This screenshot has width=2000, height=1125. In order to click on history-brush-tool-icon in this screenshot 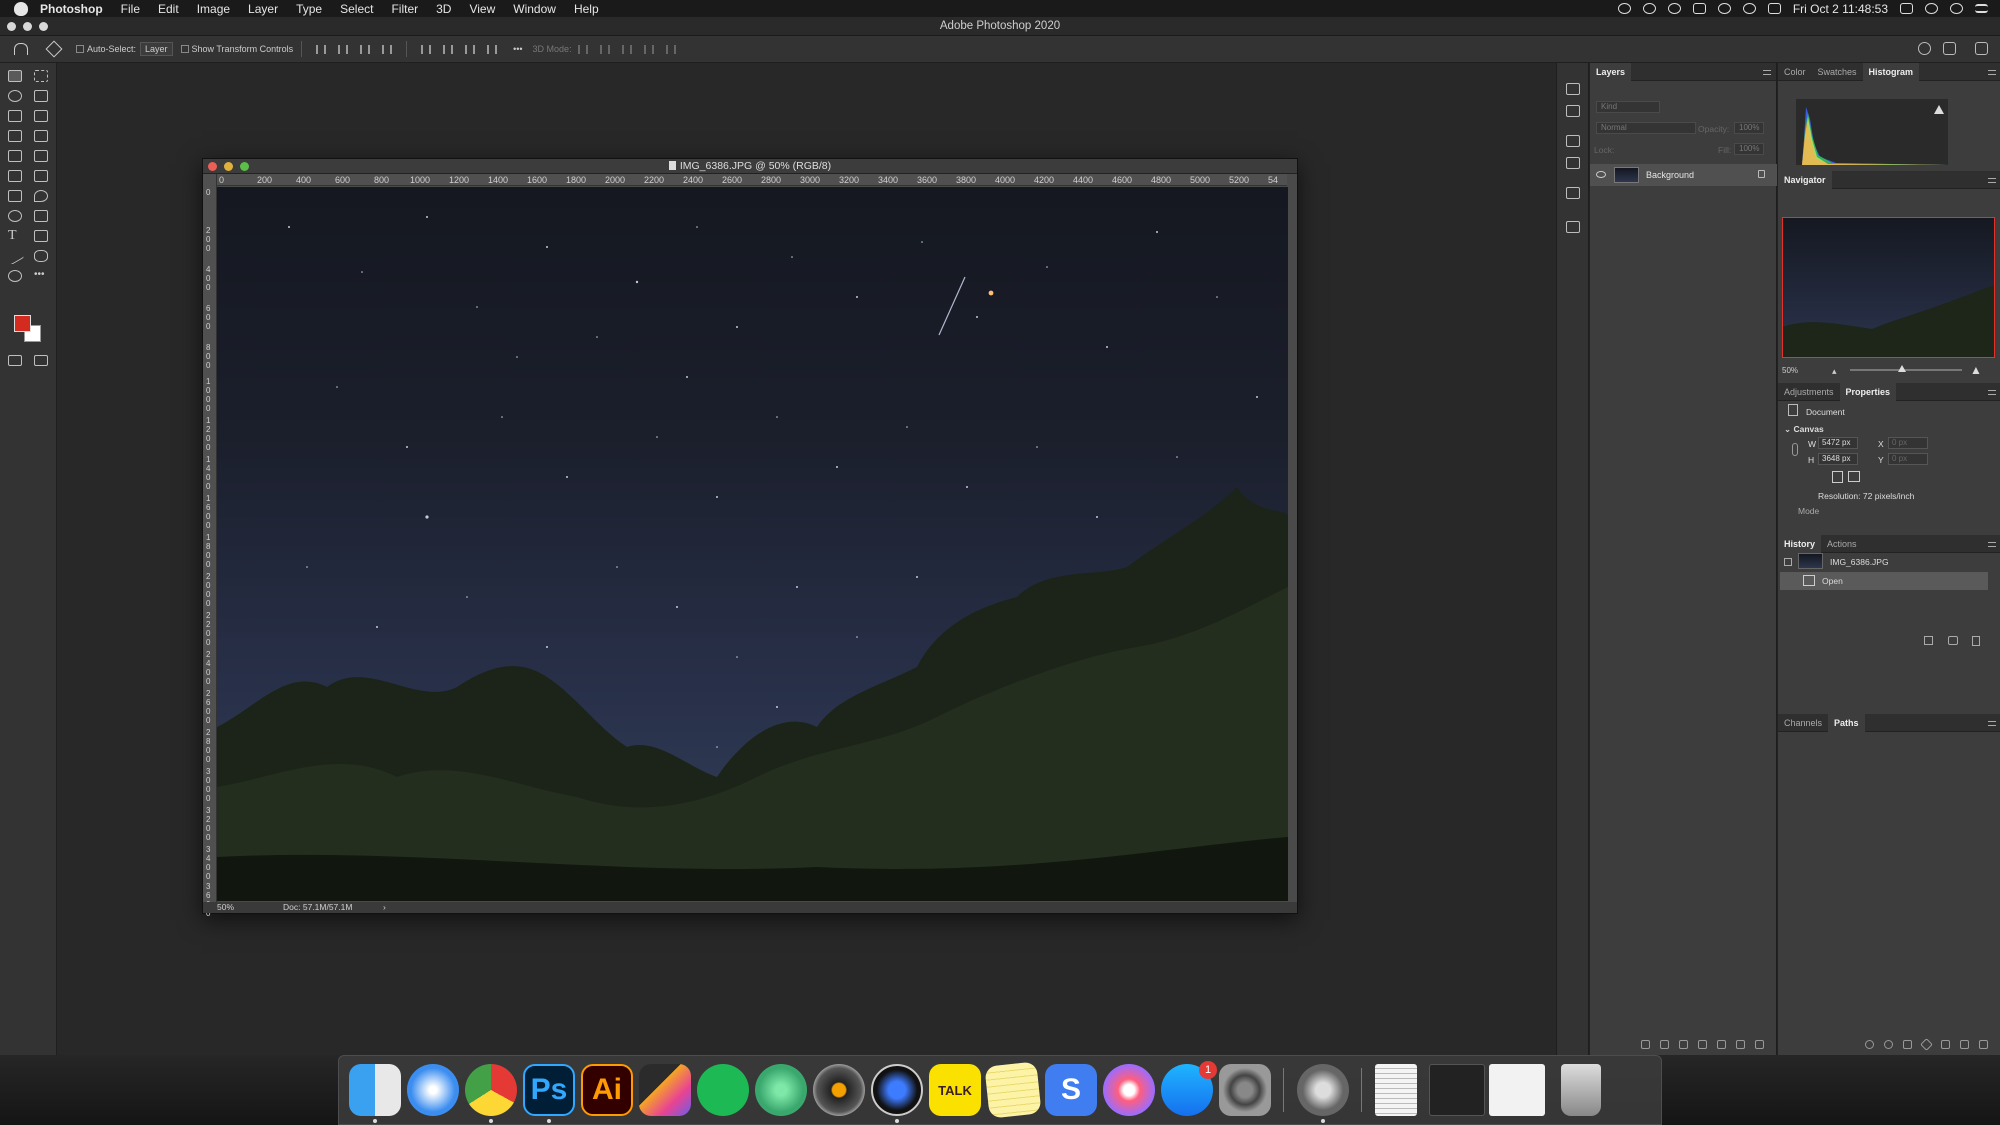, I will do `click(15, 176)`.